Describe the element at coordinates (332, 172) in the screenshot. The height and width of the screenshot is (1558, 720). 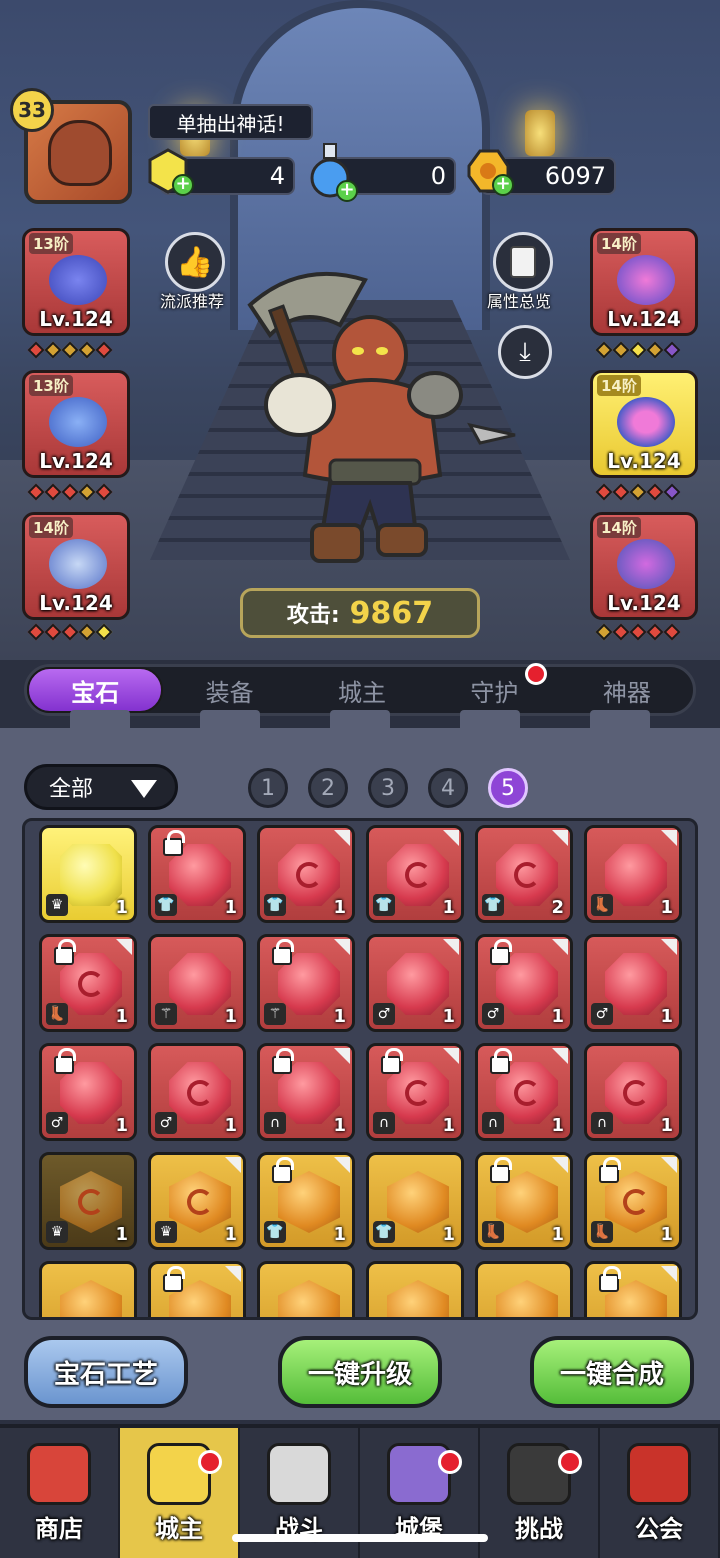
I see `potion-currency-icon: +` at that location.